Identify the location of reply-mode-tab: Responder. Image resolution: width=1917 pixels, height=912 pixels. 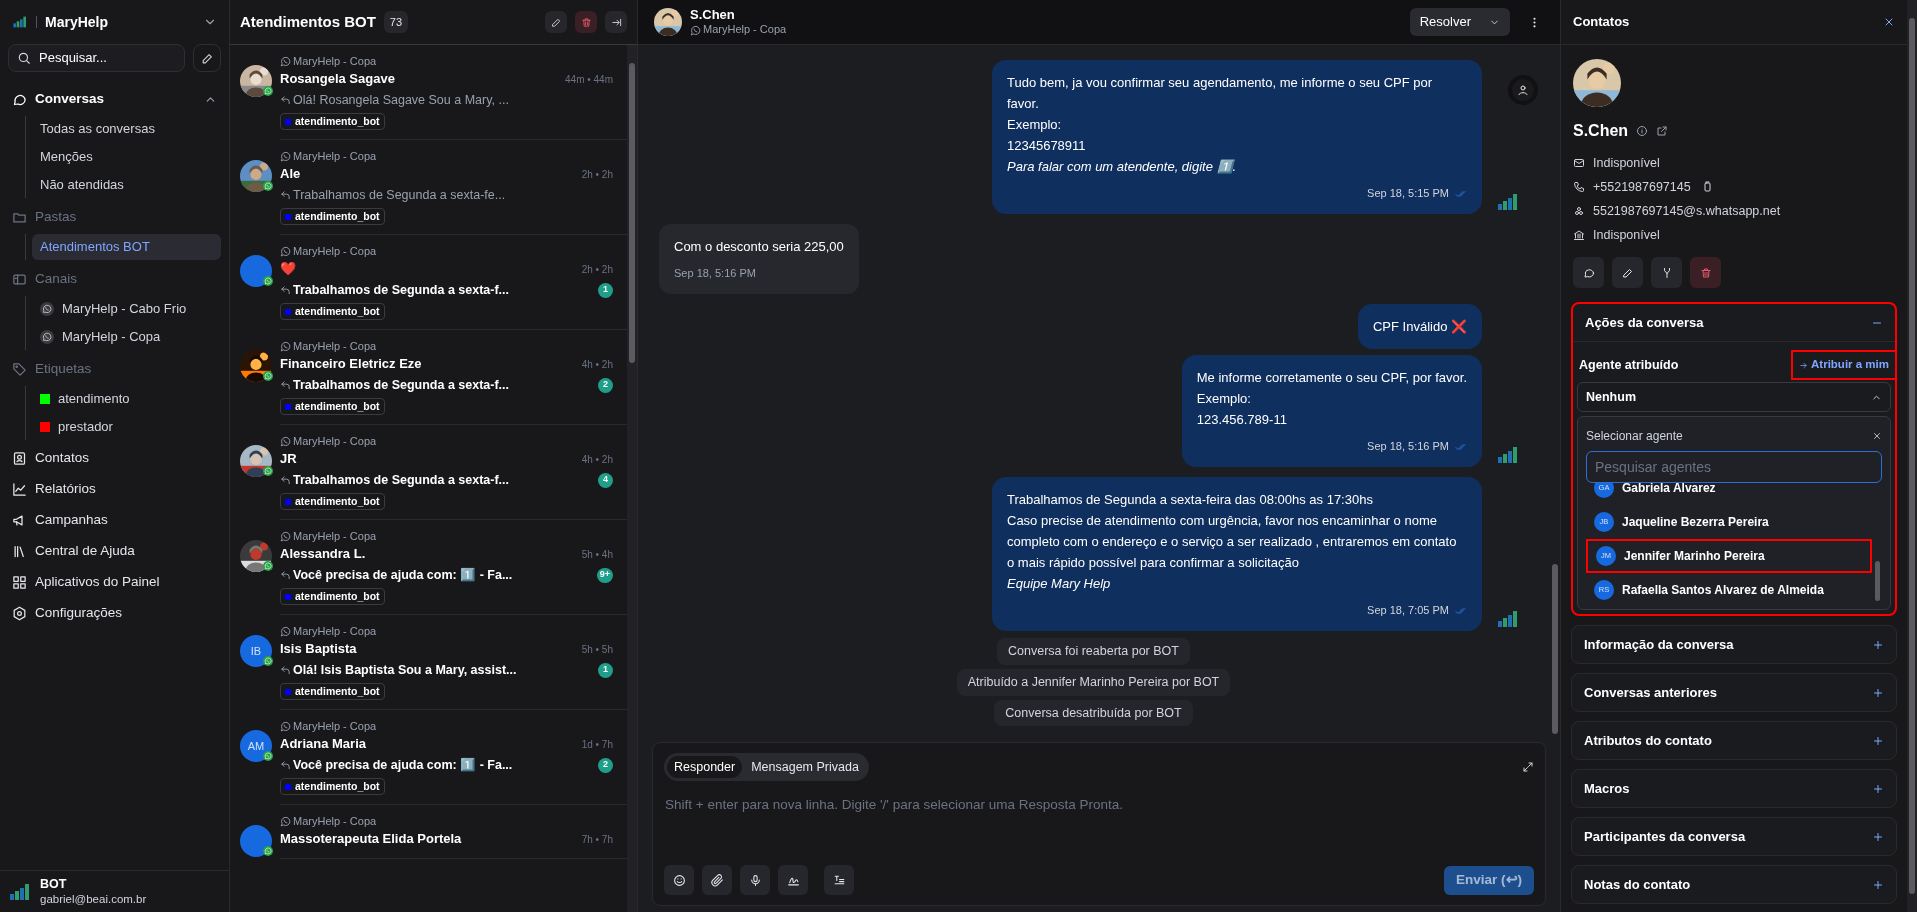
(705, 767).